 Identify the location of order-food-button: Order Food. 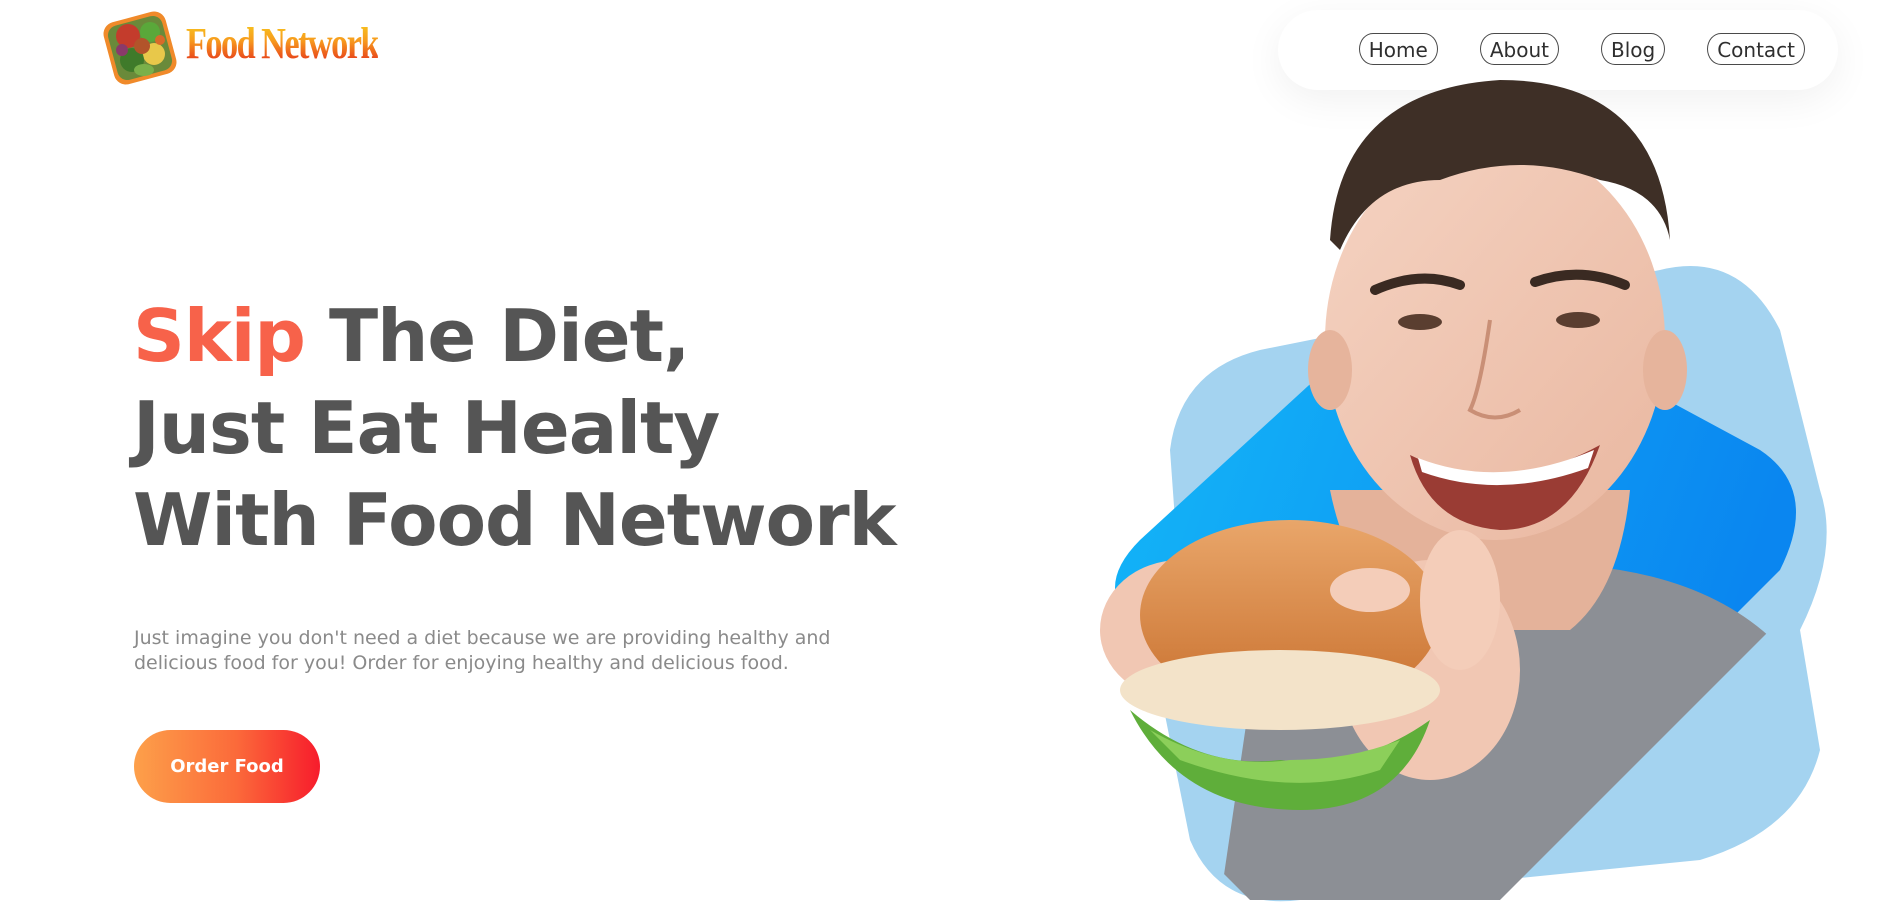
(227, 766).